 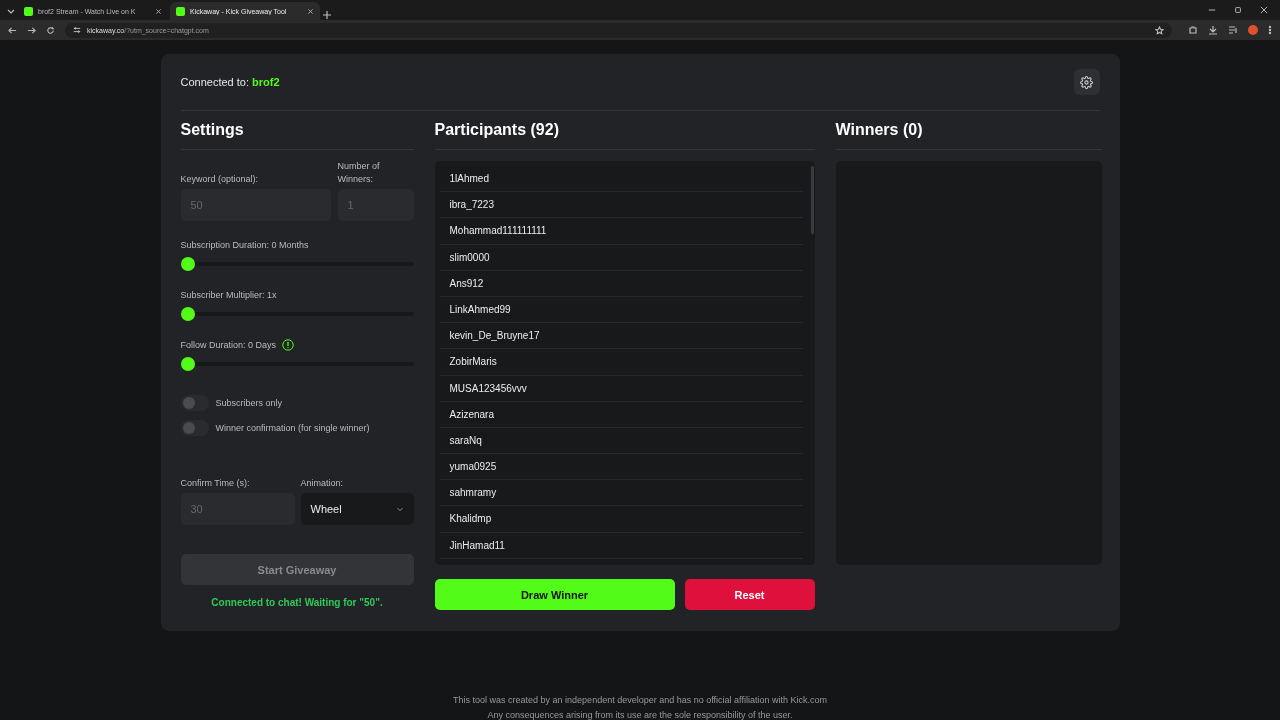 I want to click on section-title: Participants (92), so click(x=624, y=130).